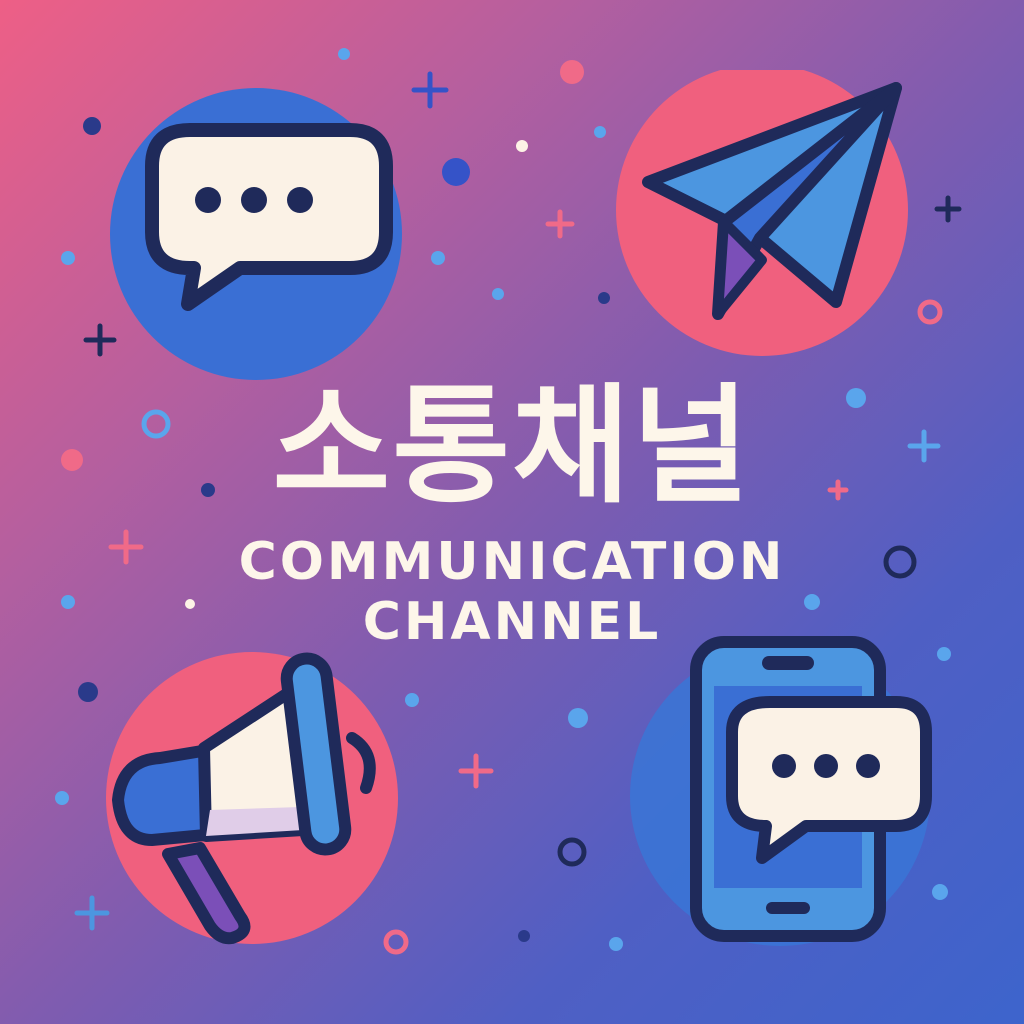 The image size is (1024, 1024). What do you see at coordinates (512, 622) in the screenshot?
I see `english-title-line2: CHANNEL` at bounding box center [512, 622].